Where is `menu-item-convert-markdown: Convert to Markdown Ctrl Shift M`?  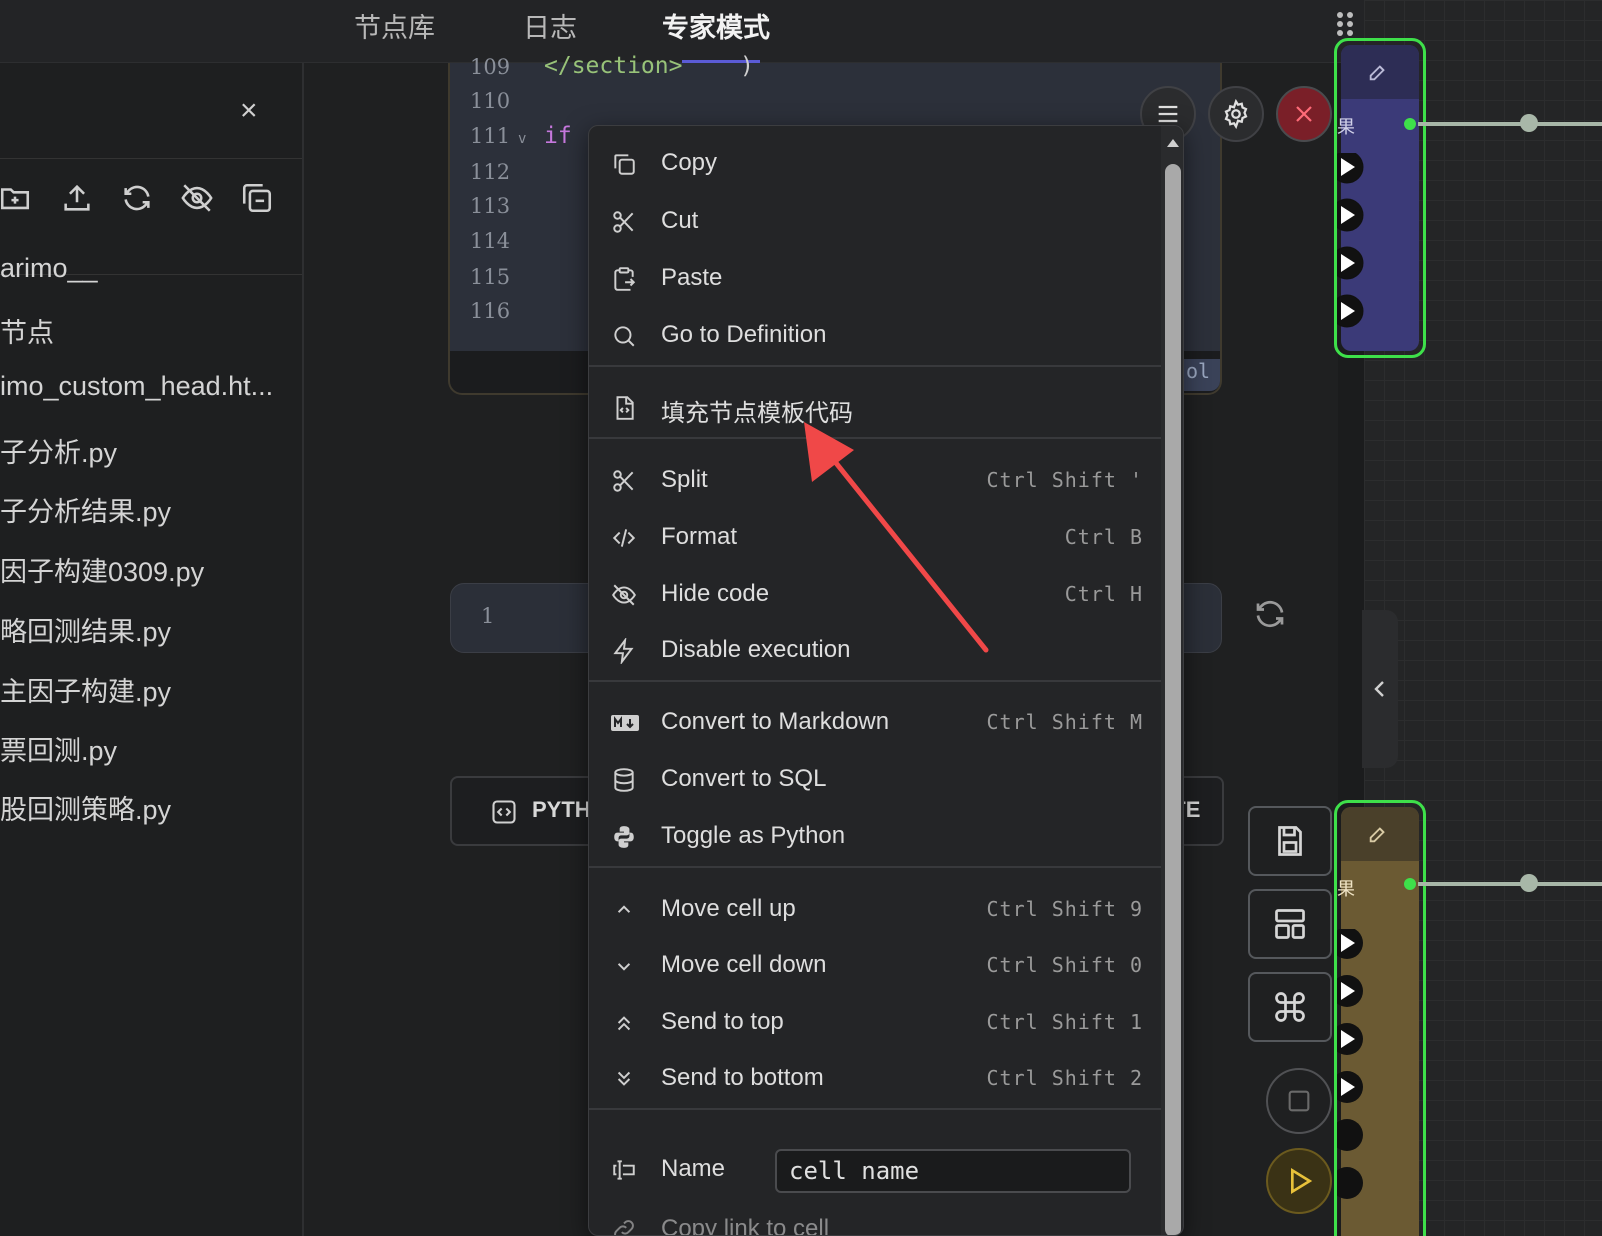 menu-item-convert-markdown: Convert to Markdown Ctrl Shift M is located at coordinates (875, 723).